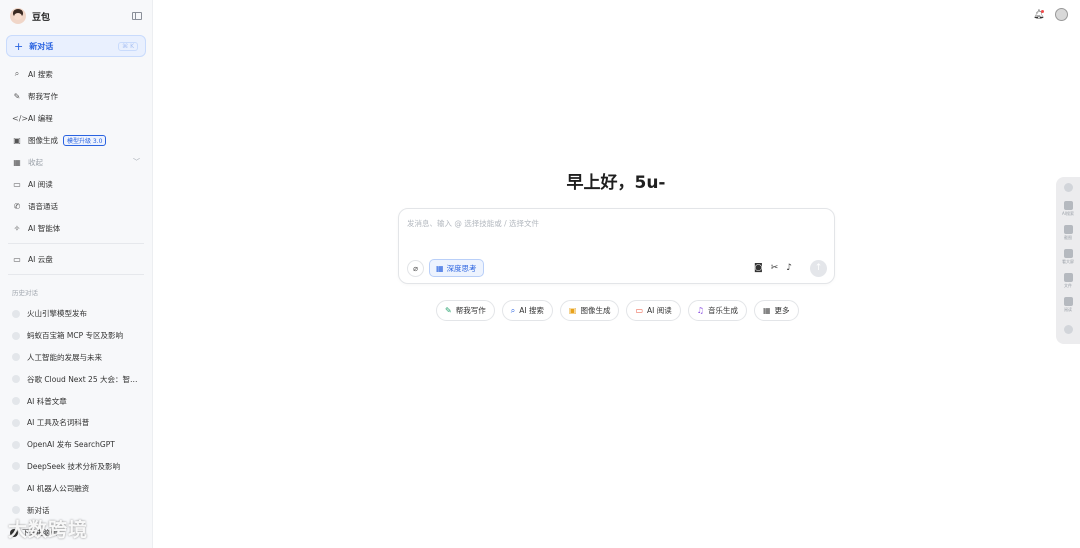  What do you see at coordinates (700, 310) in the screenshot?
I see `music-icon: ♫` at bounding box center [700, 310].